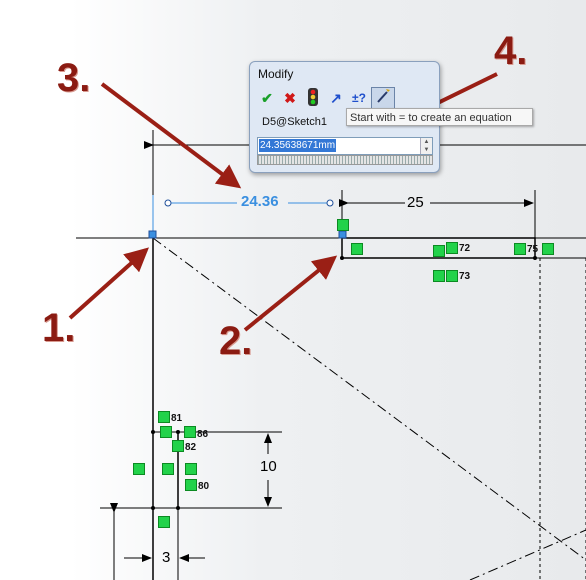  I want to click on selected-point-origin, so click(152, 234).